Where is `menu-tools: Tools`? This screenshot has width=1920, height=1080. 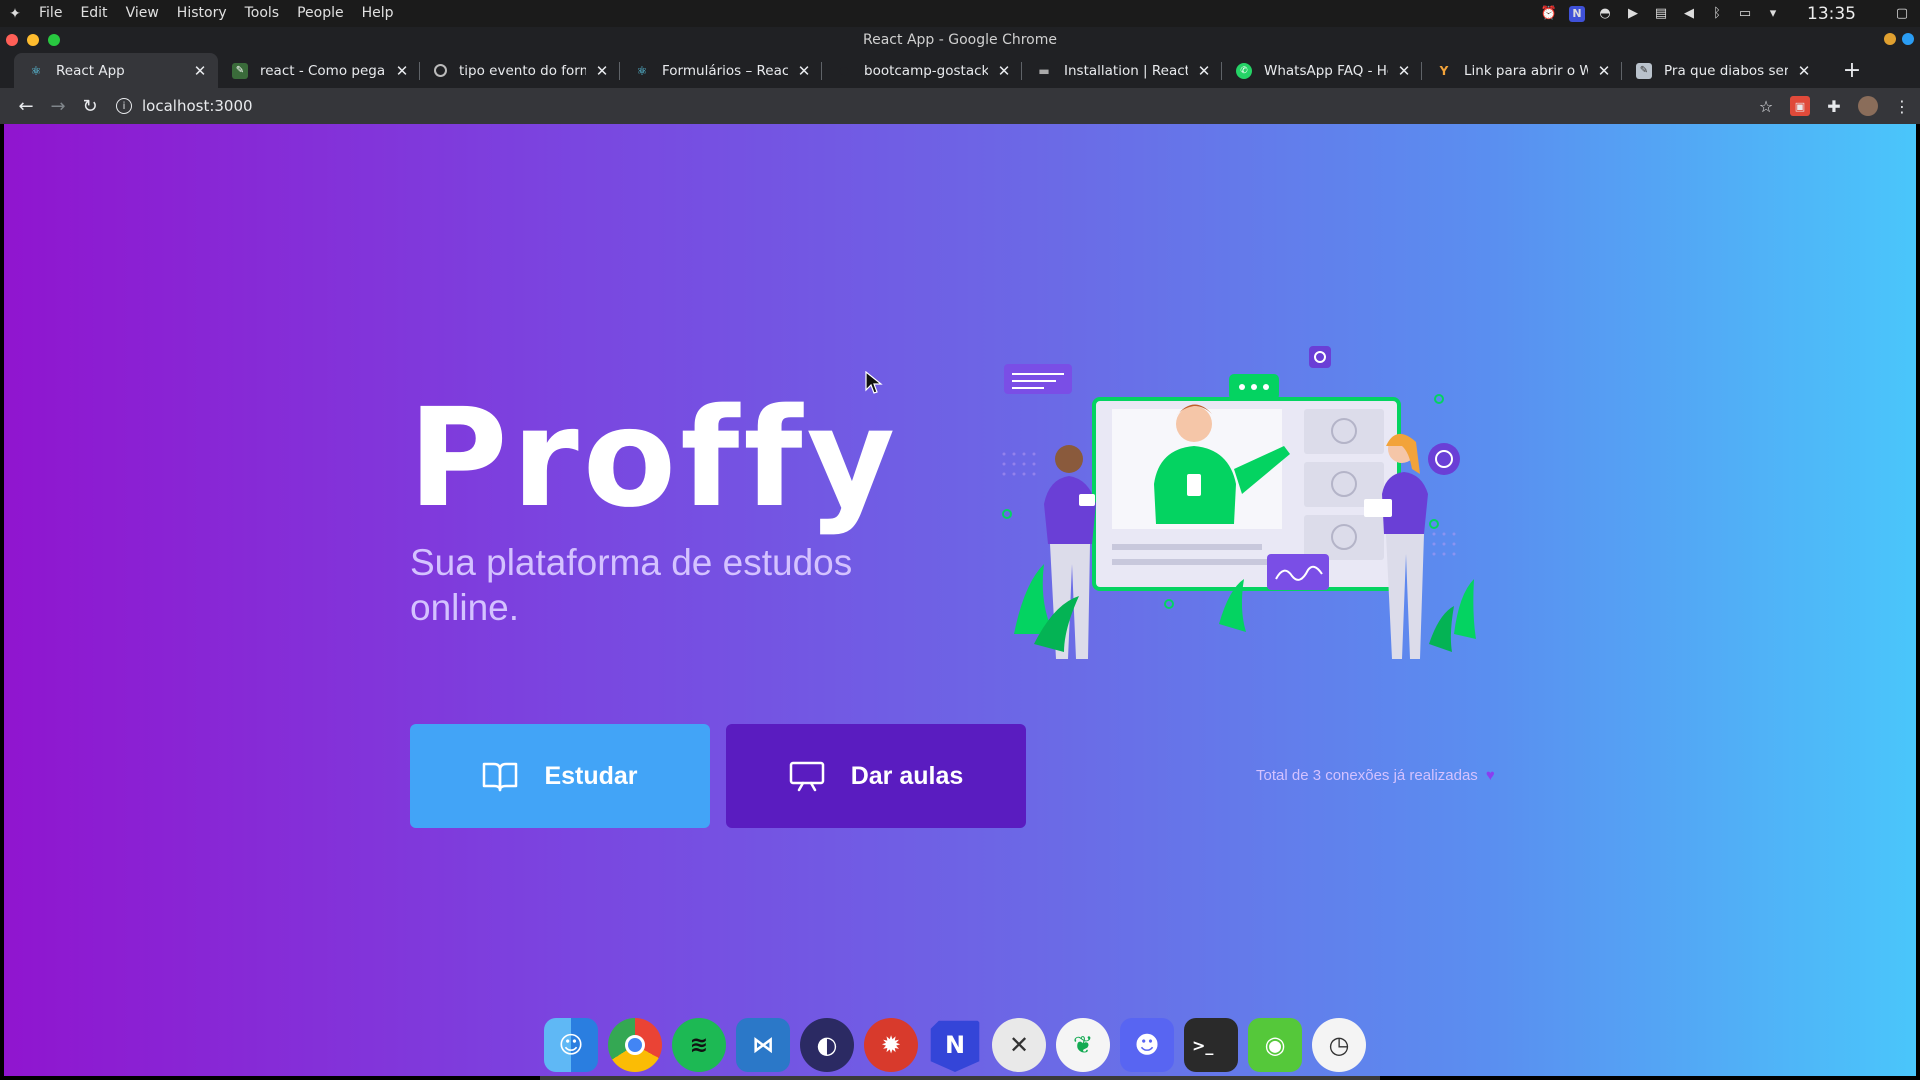 menu-tools: Tools is located at coordinates (262, 13).